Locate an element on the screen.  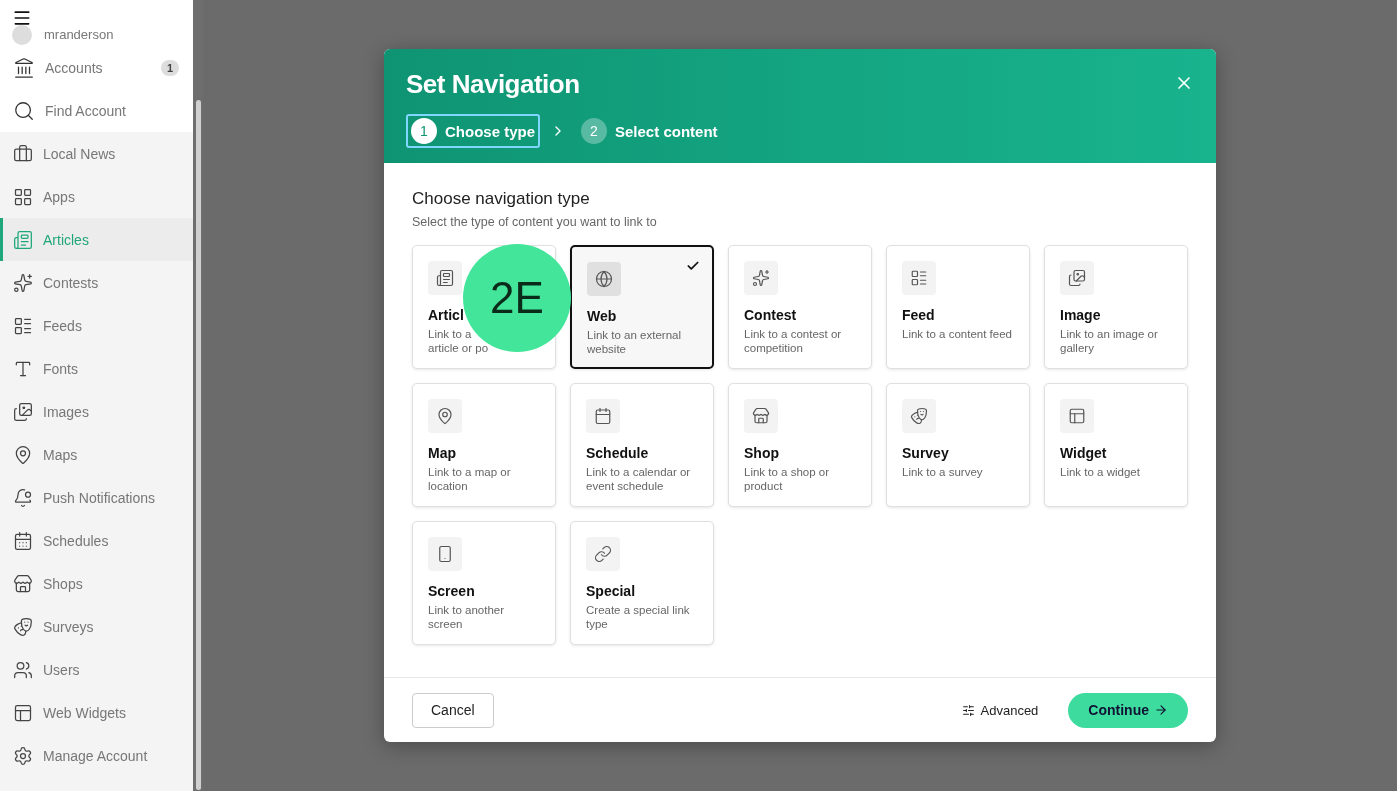
count-badge: 1 is located at coordinates (169, 67).